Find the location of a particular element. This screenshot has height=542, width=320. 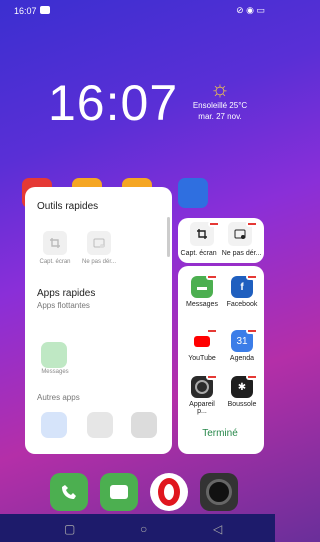

status-bar: 16:07 ⊘ ◉ ▭ is located at coordinates (137, 11).